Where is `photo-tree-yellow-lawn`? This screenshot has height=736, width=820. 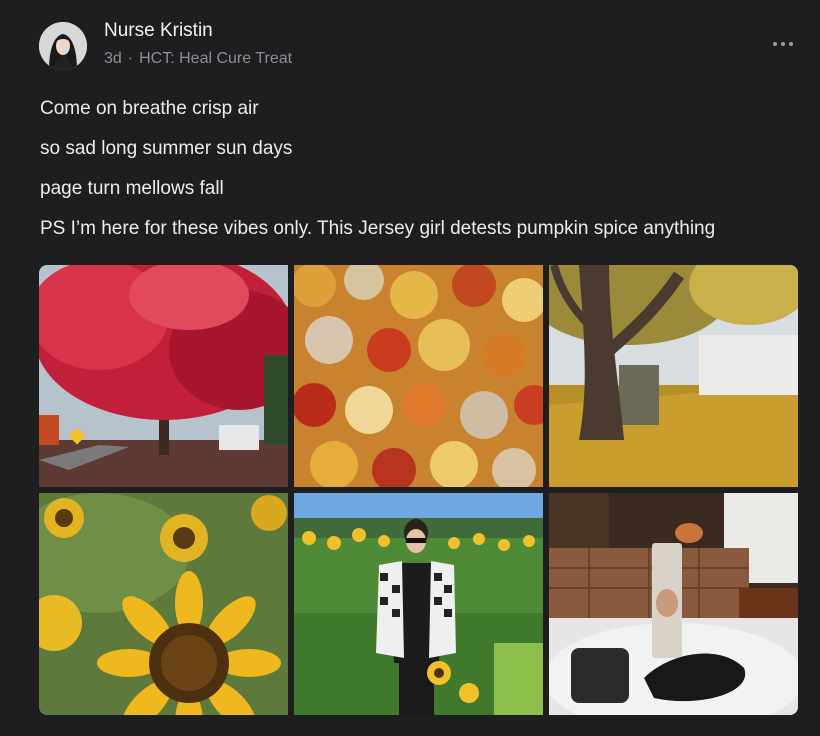 photo-tree-yellow-lawn is located at coordinates (673, 376).